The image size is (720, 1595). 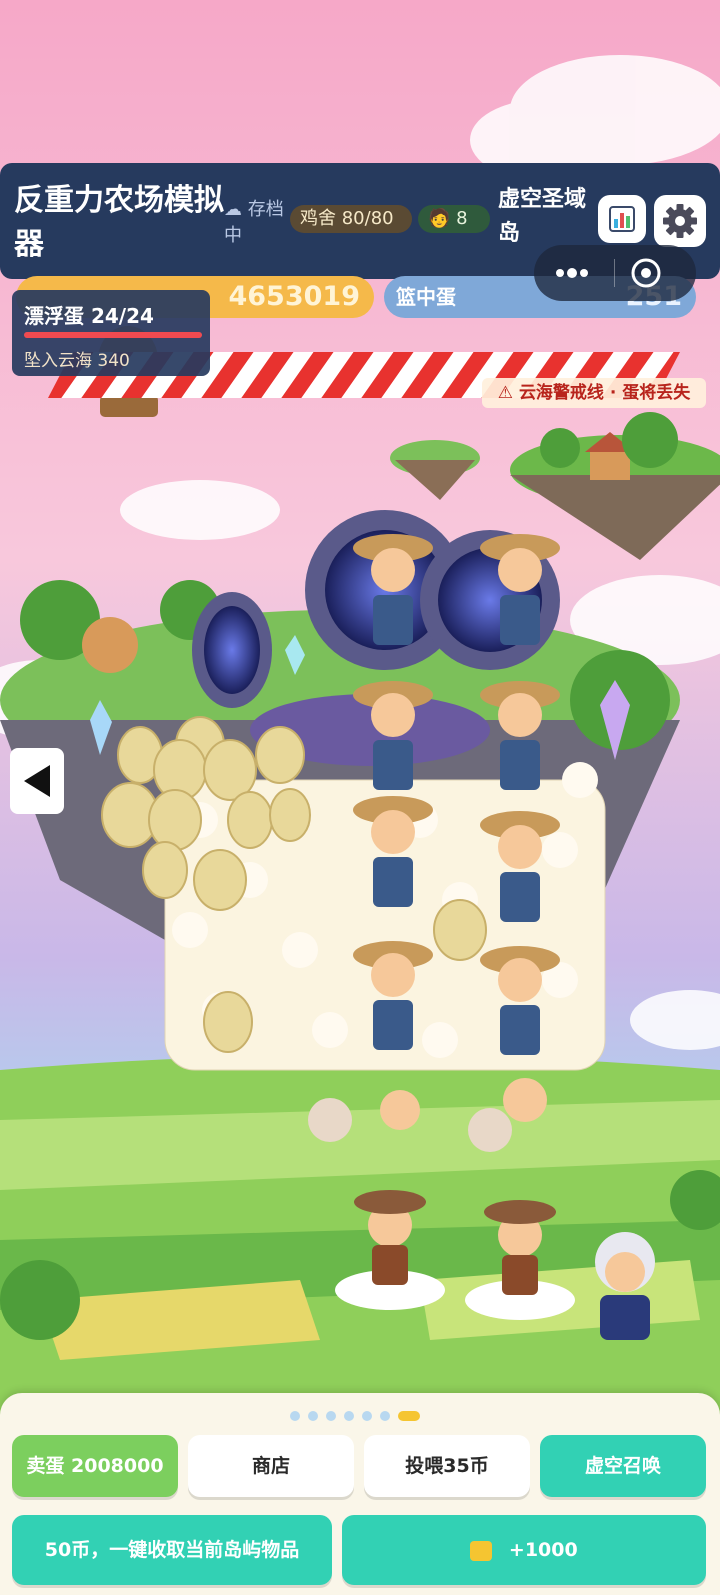 I want to click on game-title: 反重力农场模拟器, so click(x=119, y=222).